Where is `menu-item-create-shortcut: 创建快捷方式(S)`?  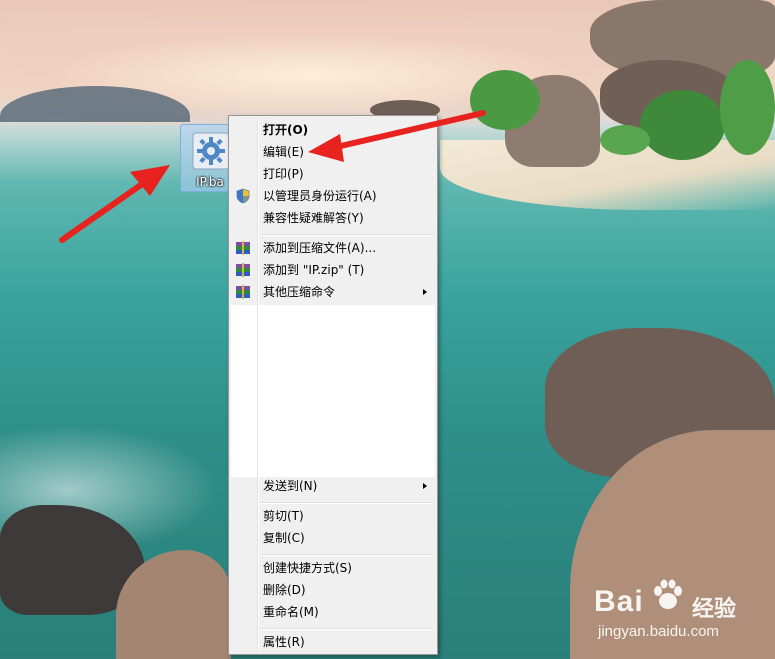
menu-item-create-shortcut: 创建快捷方式(S) is located at coordinates (333, 568).